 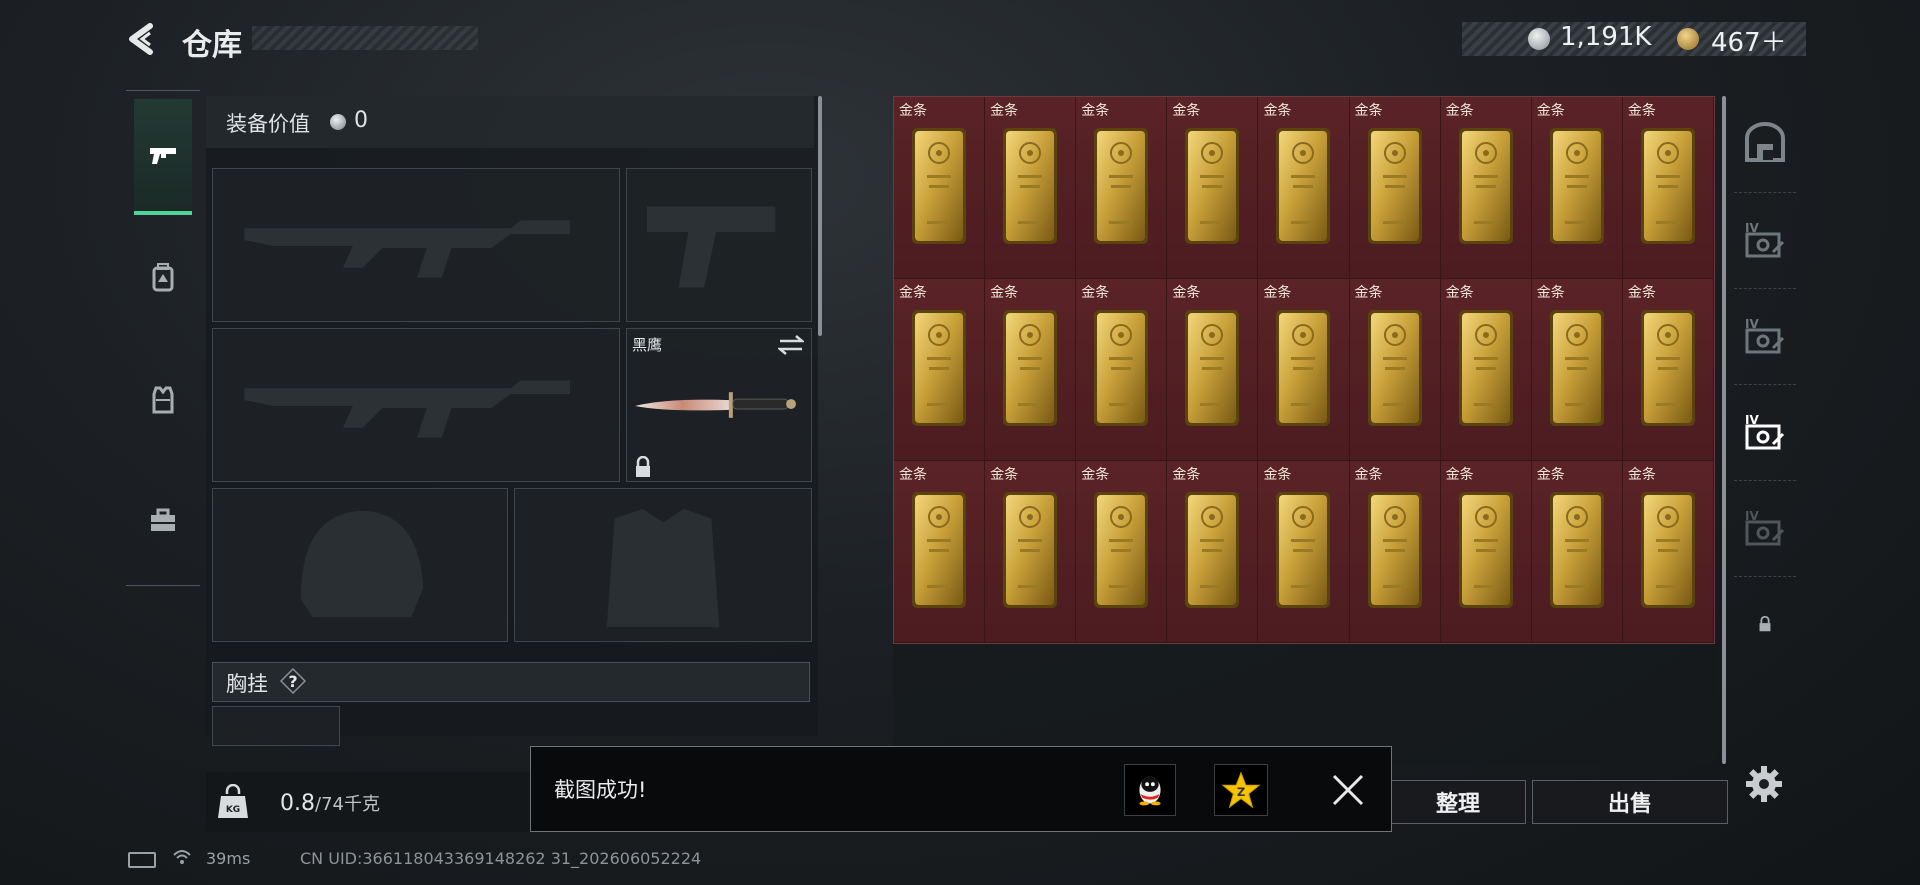 I want to click on sidearm-slot, so click(x=719, y=245).